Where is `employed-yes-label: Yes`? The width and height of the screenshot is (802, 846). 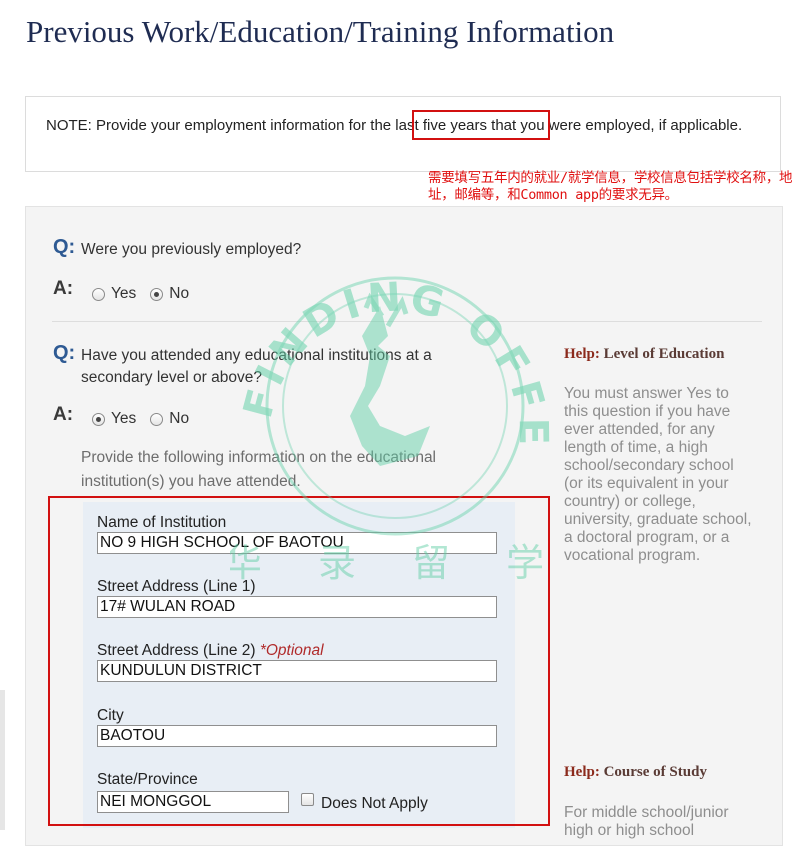
employed-yes-label: Yes is located at coordinates (124, 293).